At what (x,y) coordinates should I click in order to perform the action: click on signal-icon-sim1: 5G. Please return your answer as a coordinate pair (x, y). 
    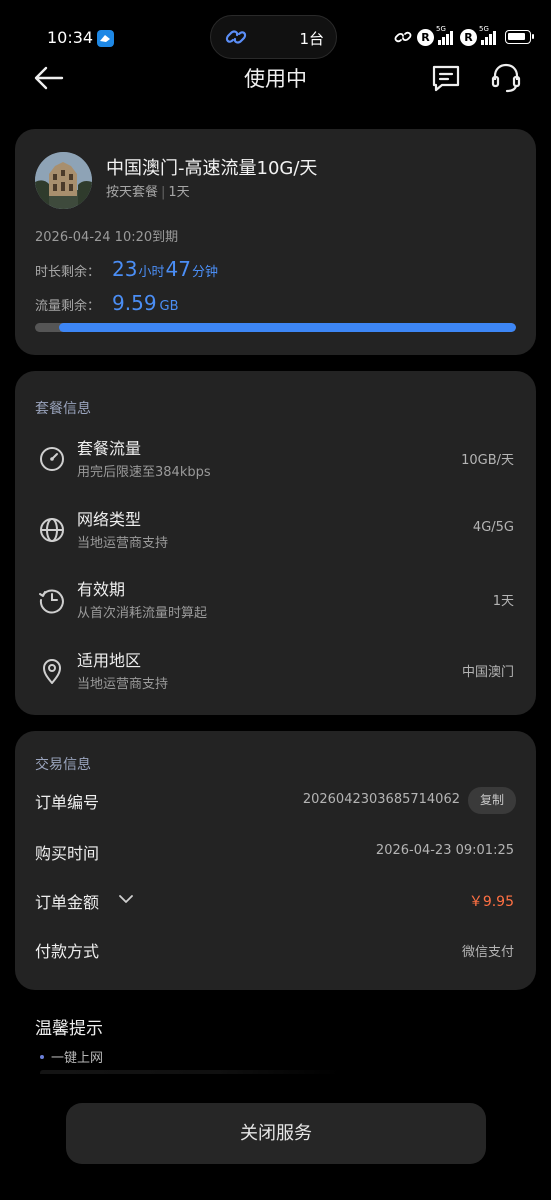
    Looking at the image, I should click on (444, 35).